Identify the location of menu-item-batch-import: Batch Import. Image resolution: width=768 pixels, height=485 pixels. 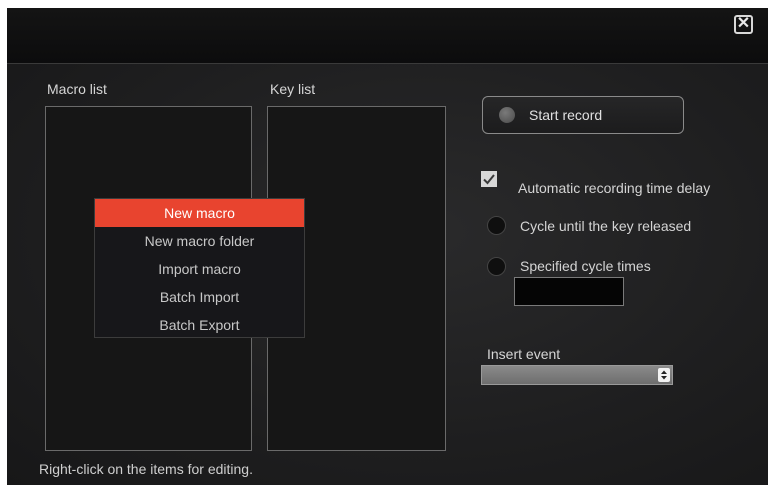
(199, 297).